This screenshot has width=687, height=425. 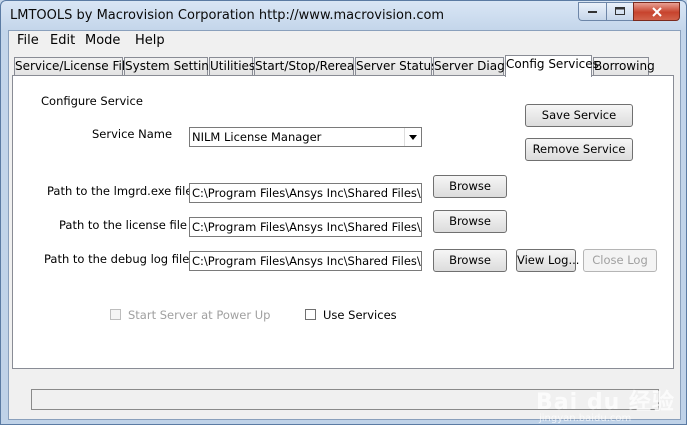 I want to click on browse-lmgrd-button: Browse, so click(x=470, y=186).